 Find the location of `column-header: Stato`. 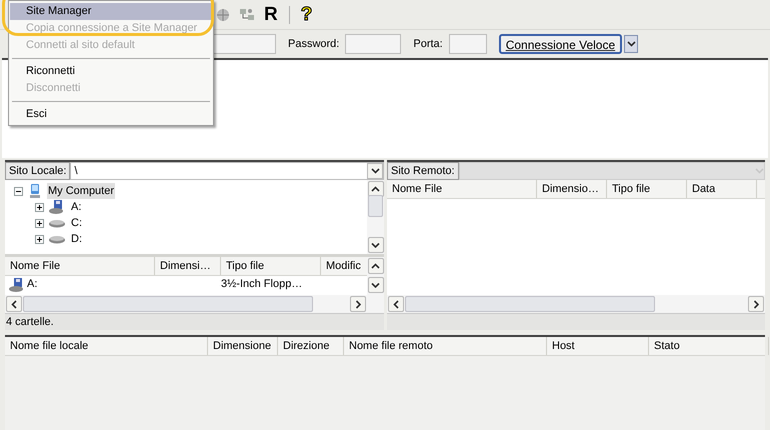

column-header: Stato is located at coordinates (667, 346).